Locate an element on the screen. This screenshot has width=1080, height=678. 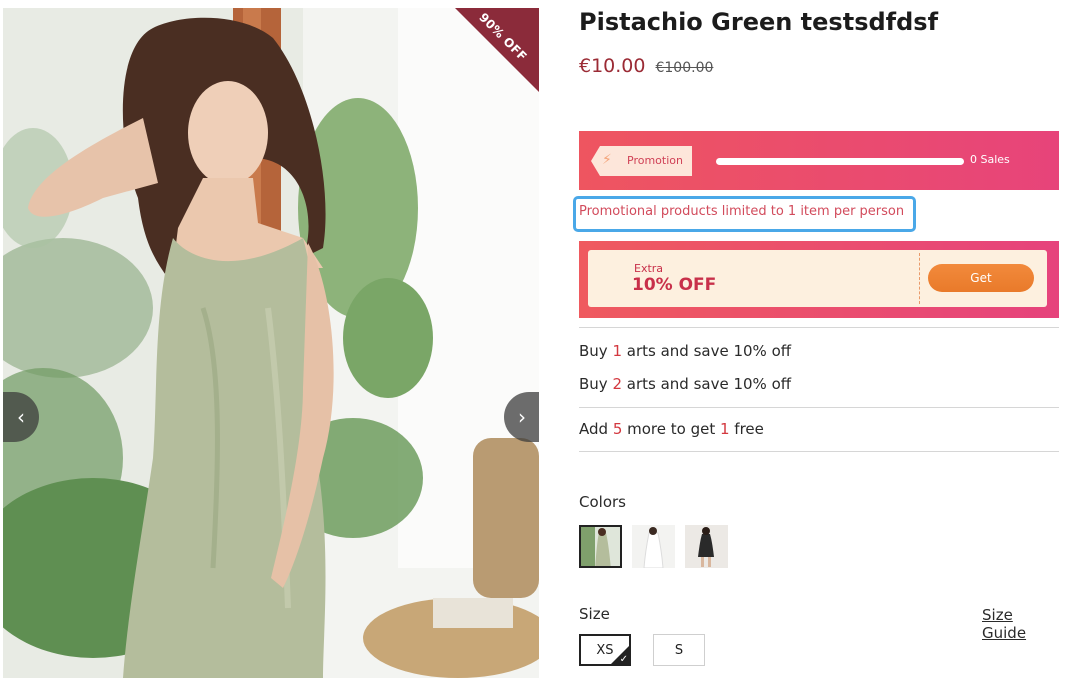
color-swatch-black is located at coordinates (706, 546).